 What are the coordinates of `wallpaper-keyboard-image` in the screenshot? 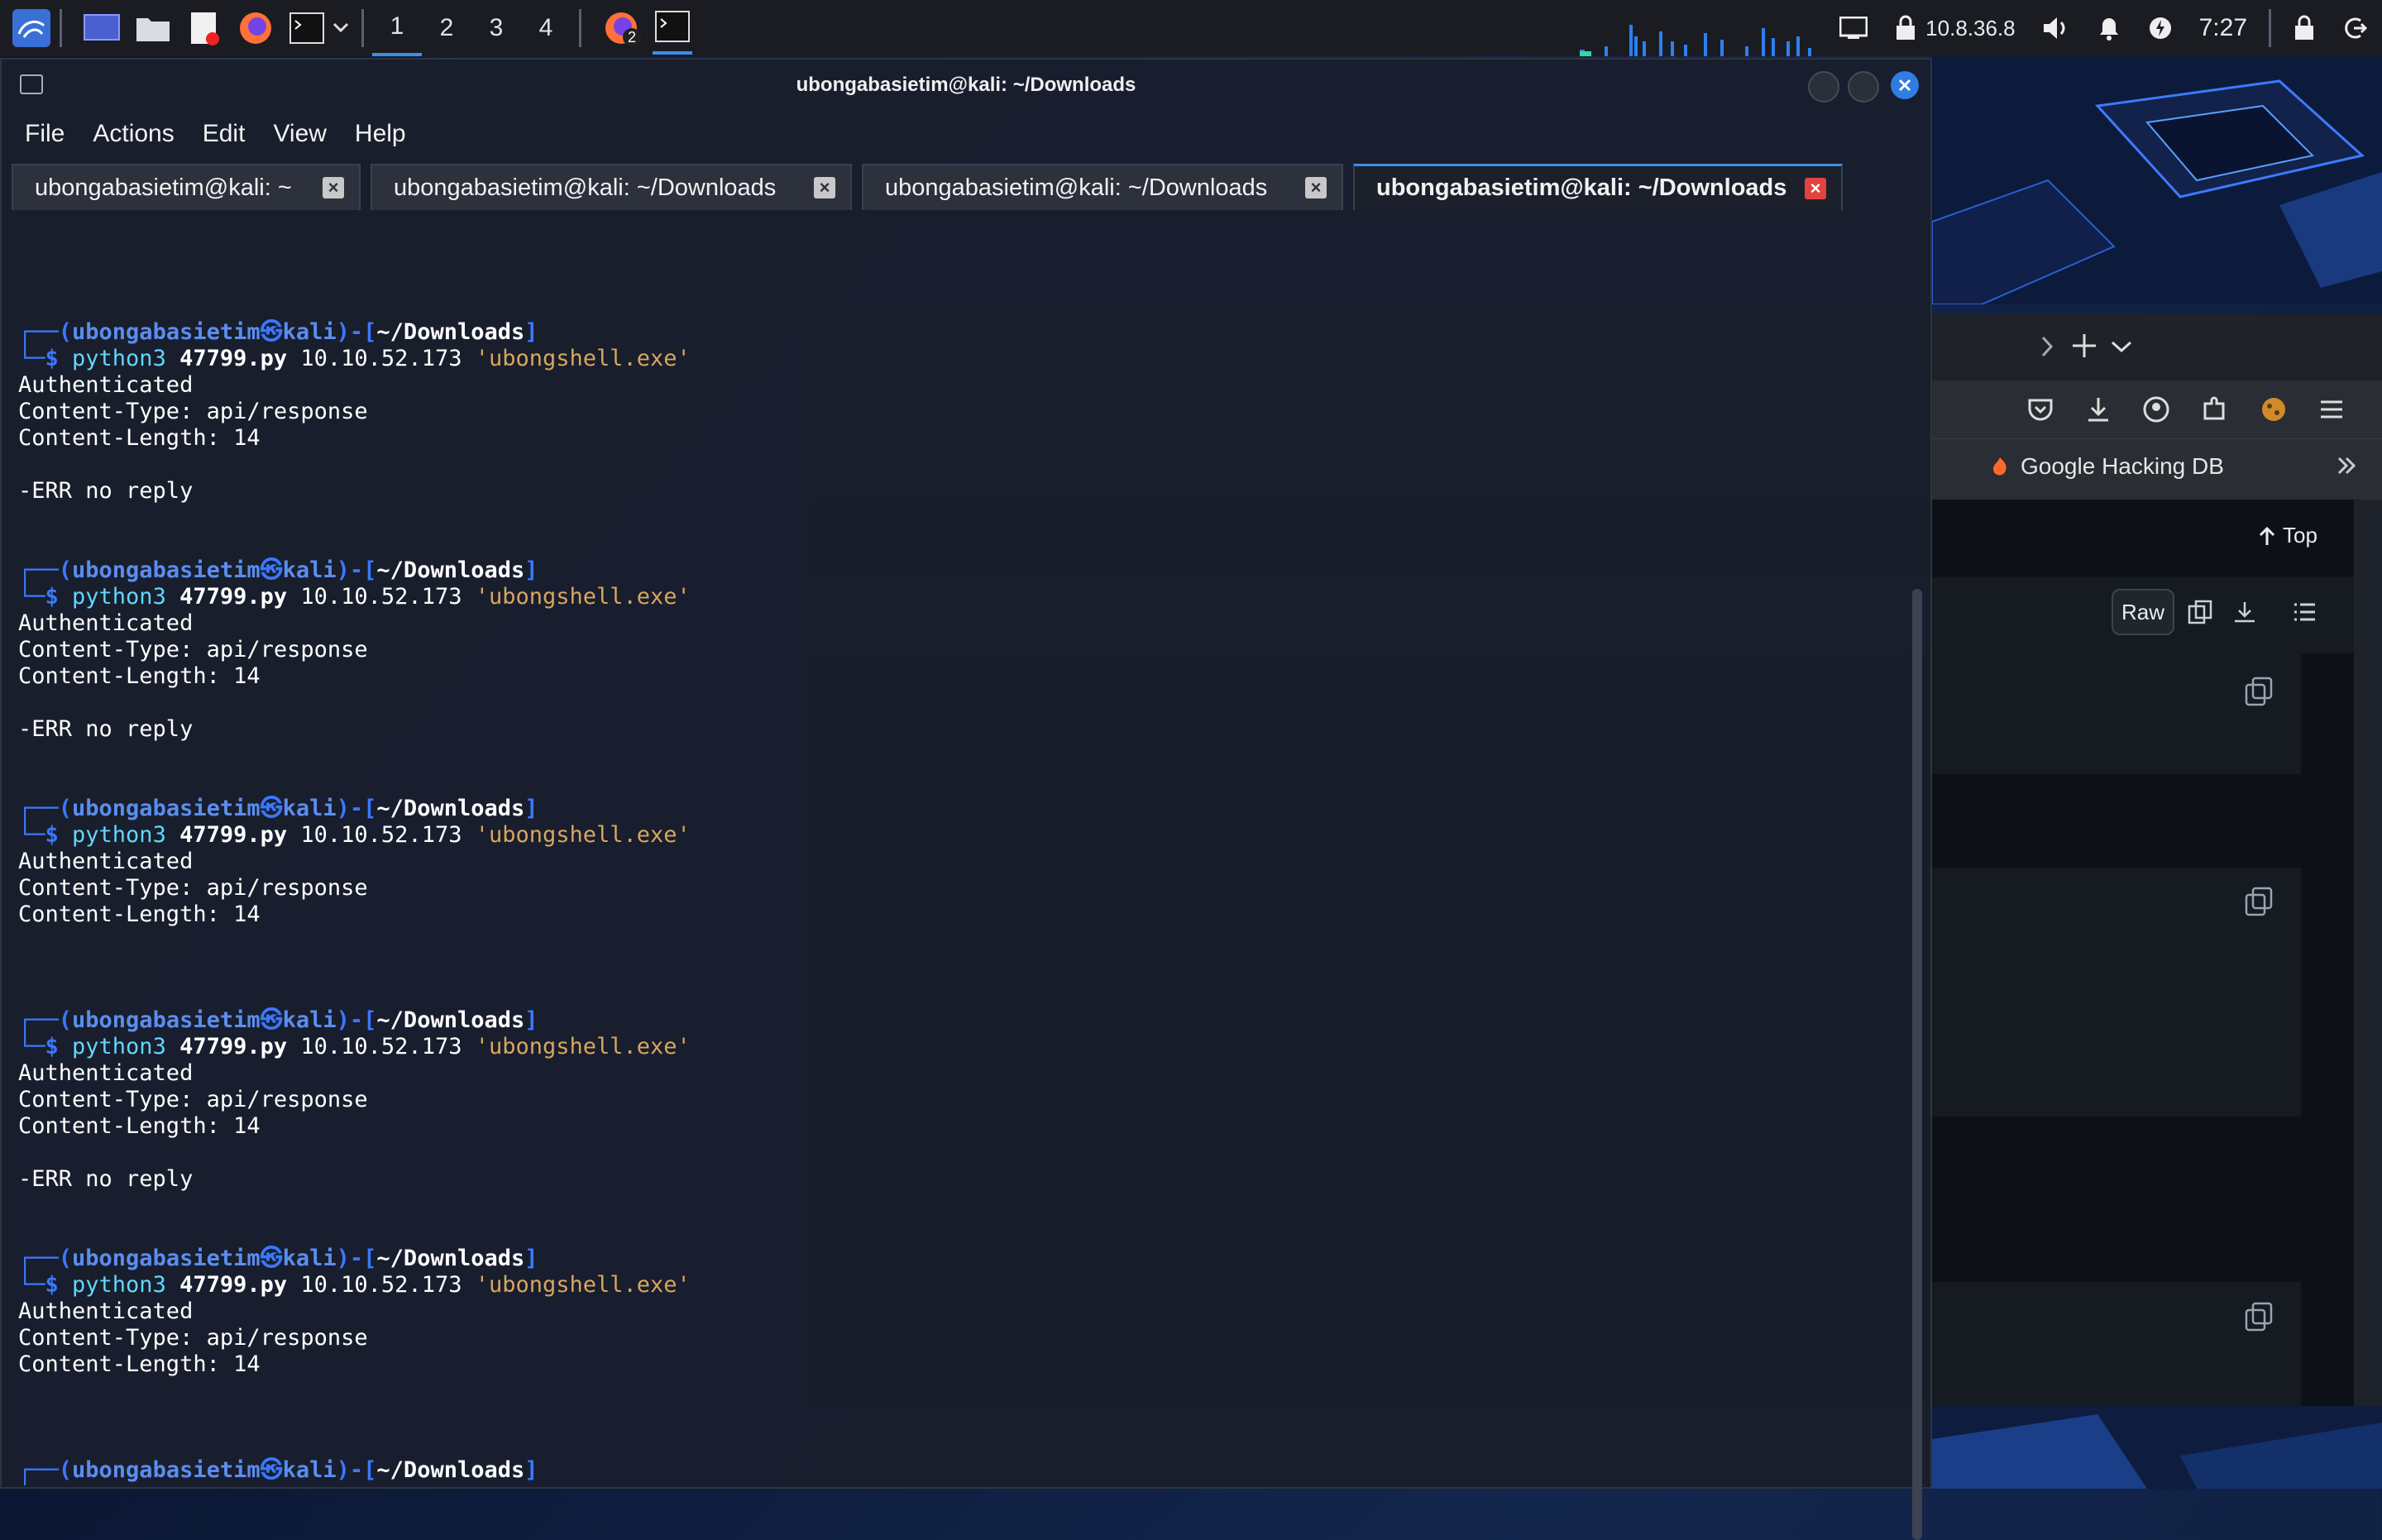 It's located at (2157, 180).